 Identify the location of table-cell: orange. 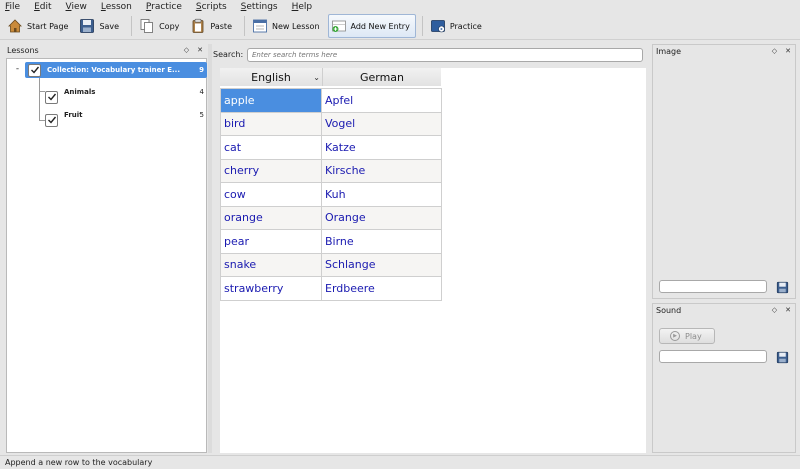
(271, 217).